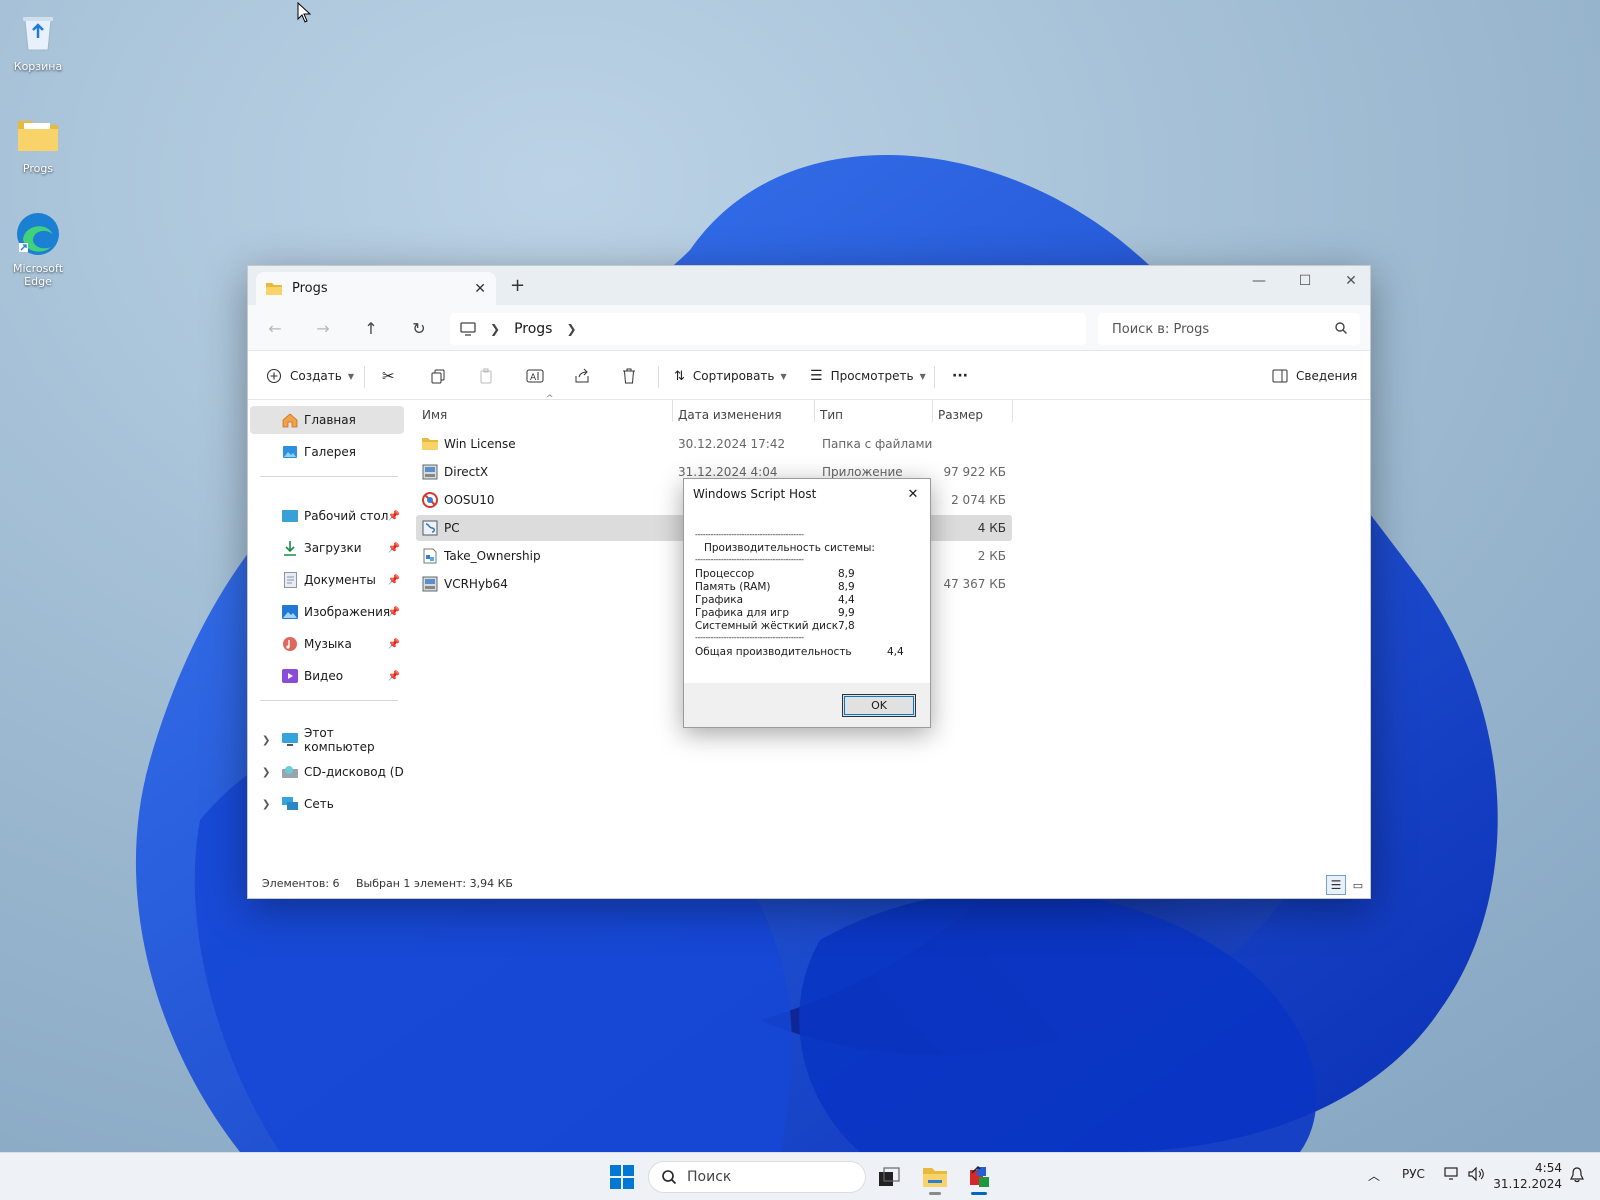  I want to click on clock: 4:54 31.12.2024, so click(1527, 1176).